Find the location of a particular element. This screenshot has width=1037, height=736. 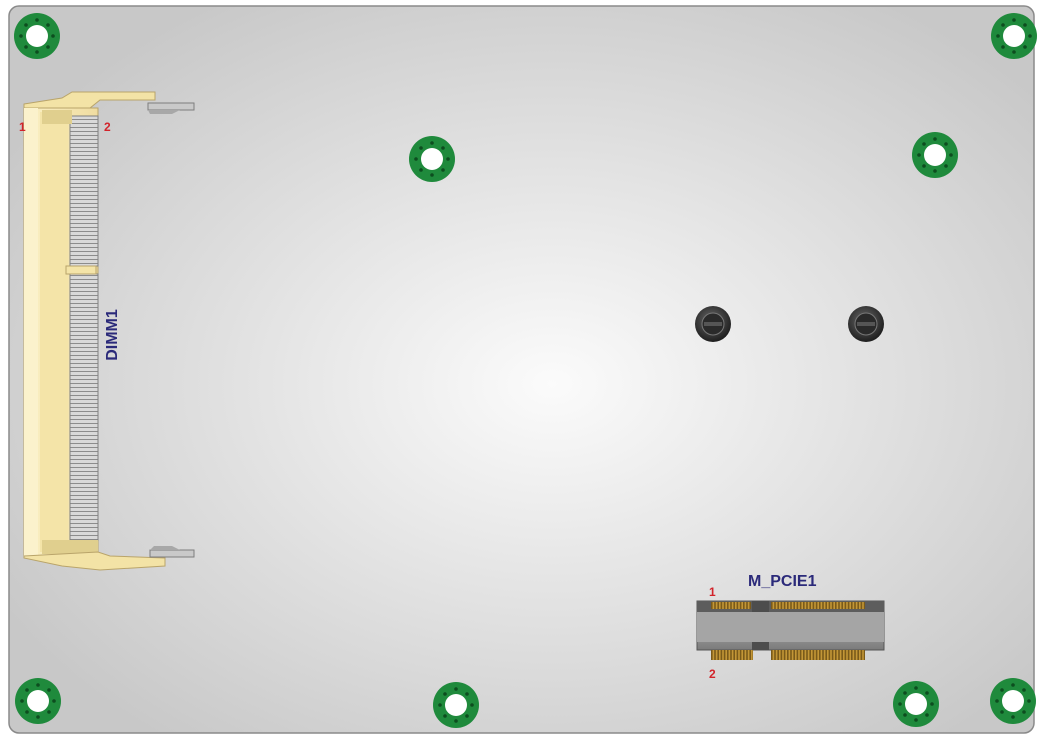

m-pcie1-pin1-label: 1 is located at coordinates (712, 592).